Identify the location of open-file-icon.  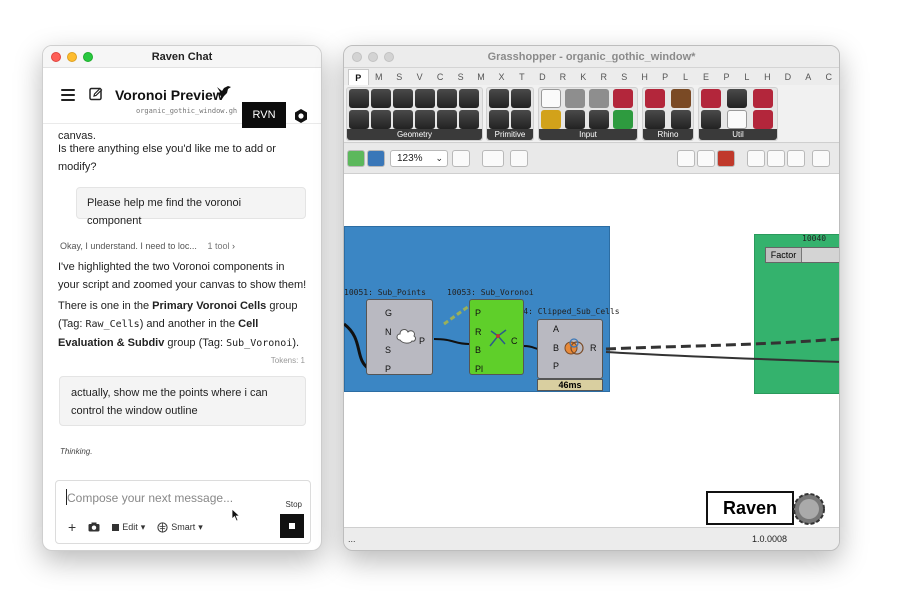
(356, 158).